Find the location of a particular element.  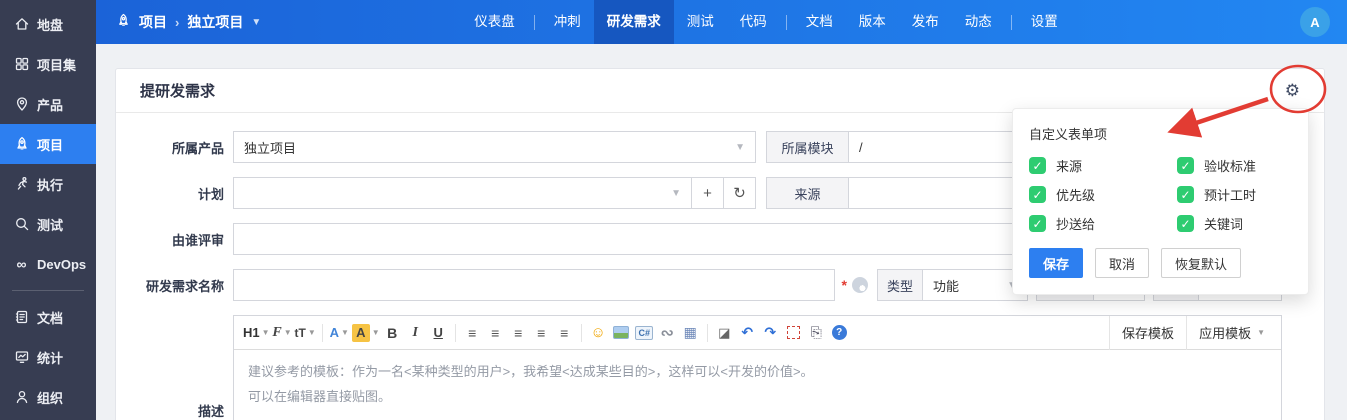

apply-template-button: 应用模板 ▼ is located at coordinates (1231, 332).